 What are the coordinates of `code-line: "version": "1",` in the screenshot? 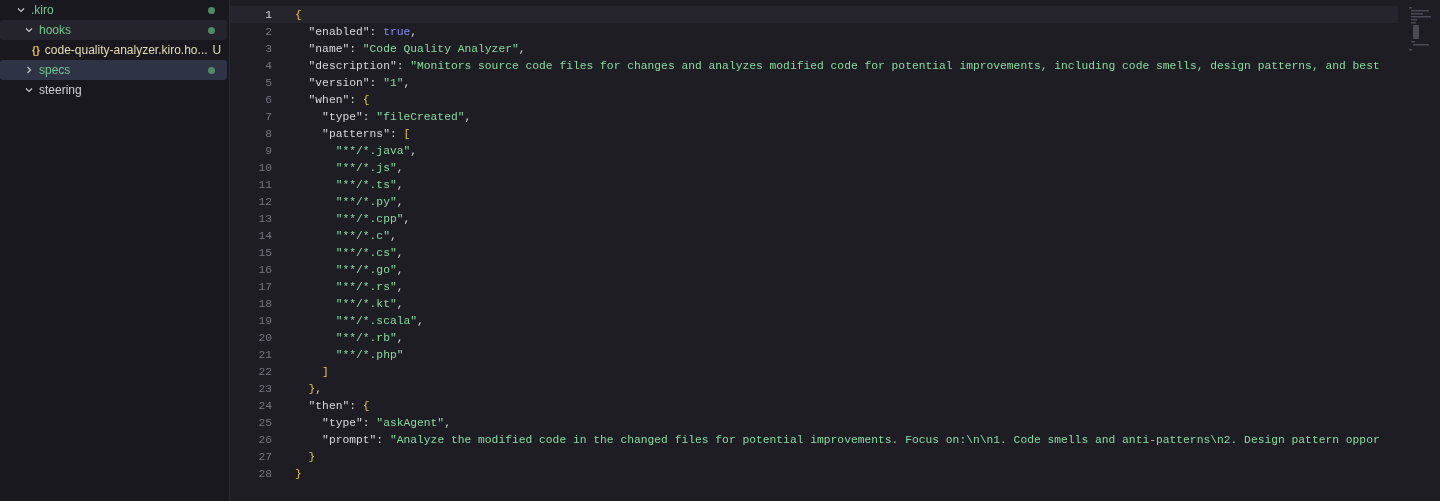 It's located at (359, 82).